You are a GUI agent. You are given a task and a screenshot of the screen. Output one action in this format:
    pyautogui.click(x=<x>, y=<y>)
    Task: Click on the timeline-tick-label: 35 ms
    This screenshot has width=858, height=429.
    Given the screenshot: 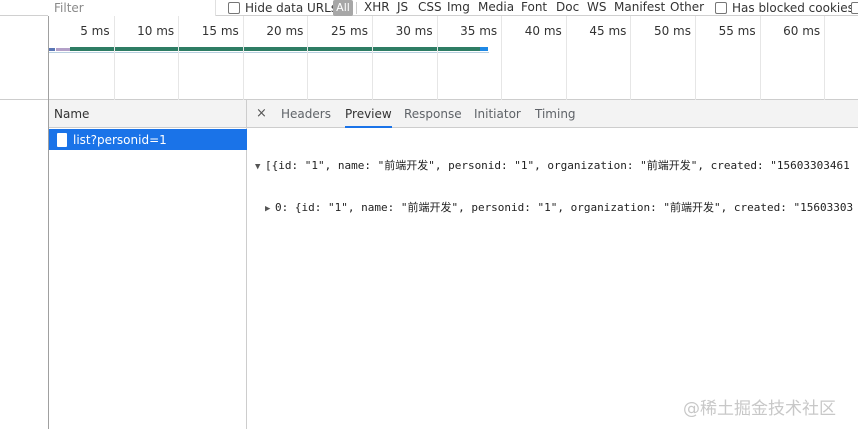 What is the action you would take?
    pyautogui.click(x=479, y=31)
    